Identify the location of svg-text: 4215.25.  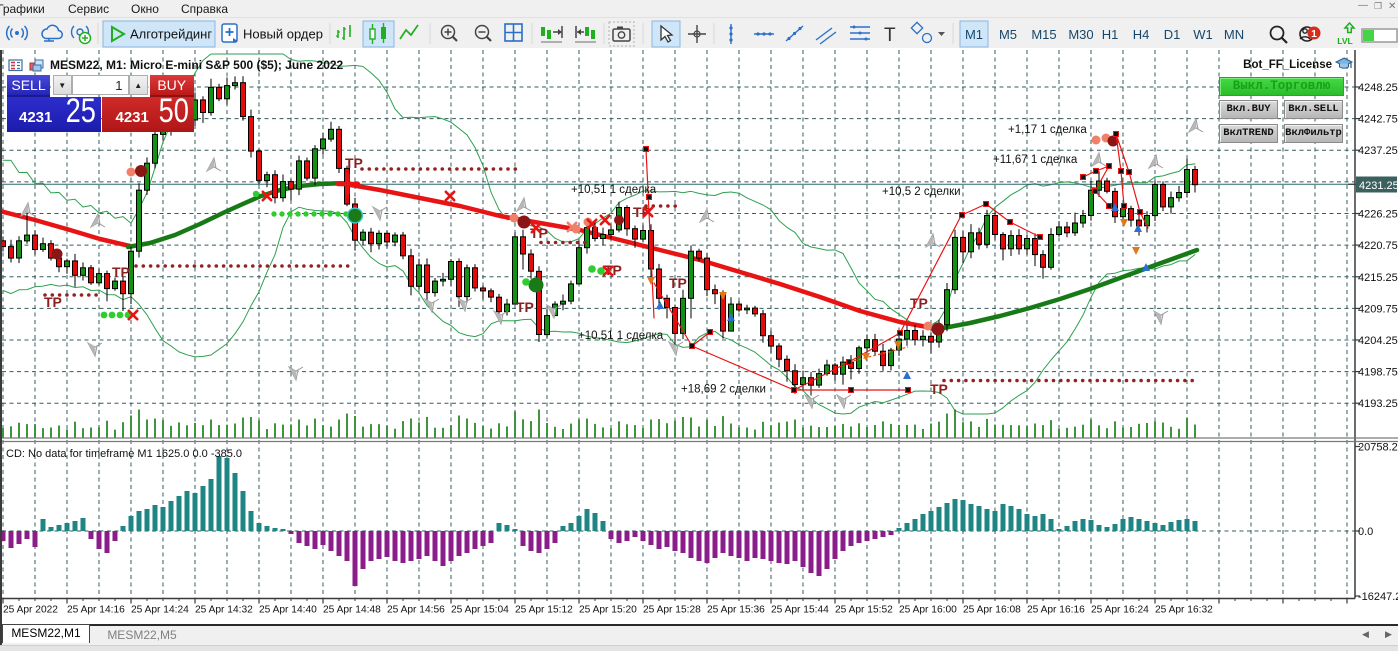
(1378, 278).